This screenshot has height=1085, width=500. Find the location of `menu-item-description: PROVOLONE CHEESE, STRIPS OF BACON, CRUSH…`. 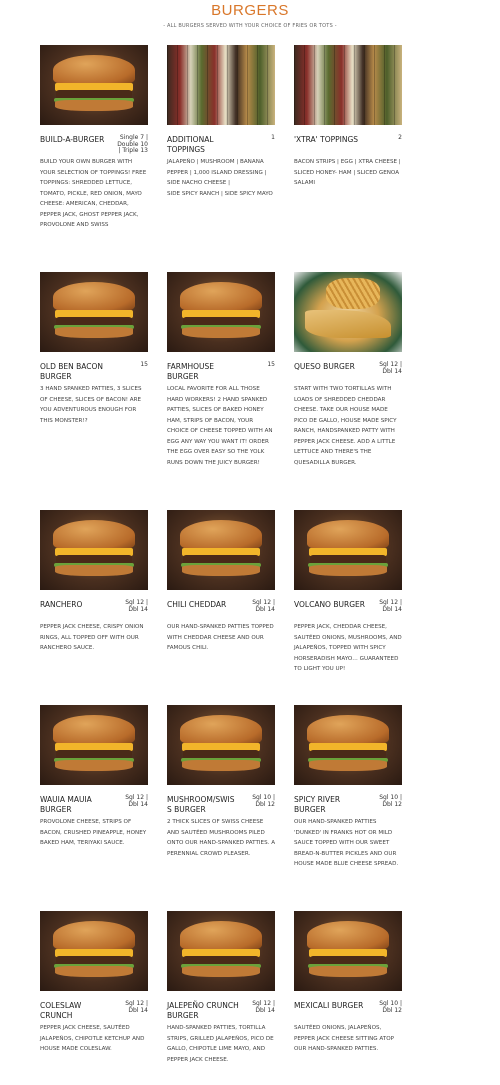

menu-item-description: PROVOLONE CHEESE, STRIPS OF BACON, CRUSH… is located at coordinates (93, 832).